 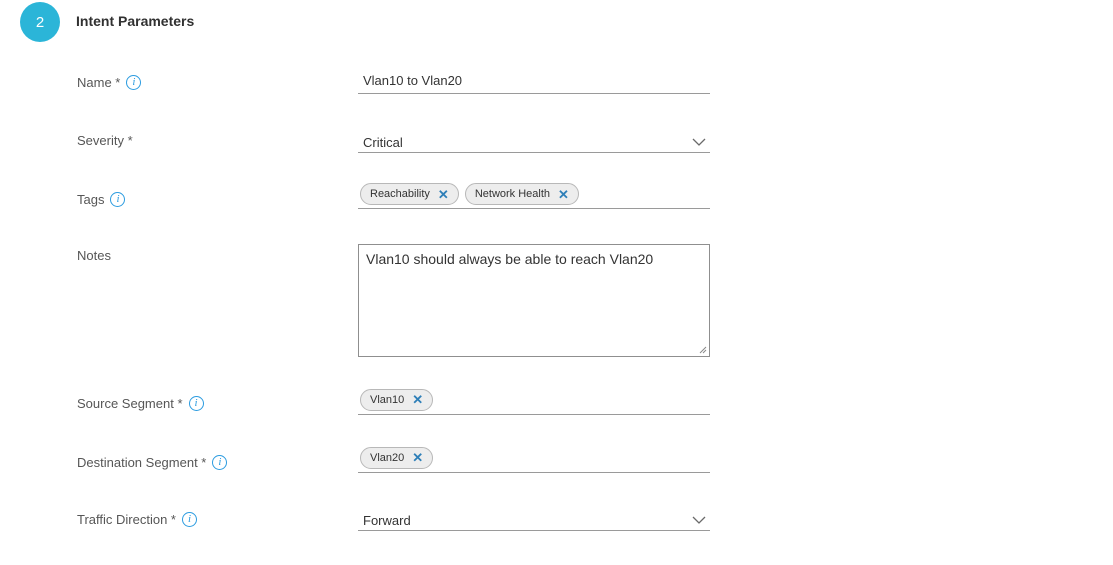 I want to click on tags-label: Tags i, so click(x=101, y=199).